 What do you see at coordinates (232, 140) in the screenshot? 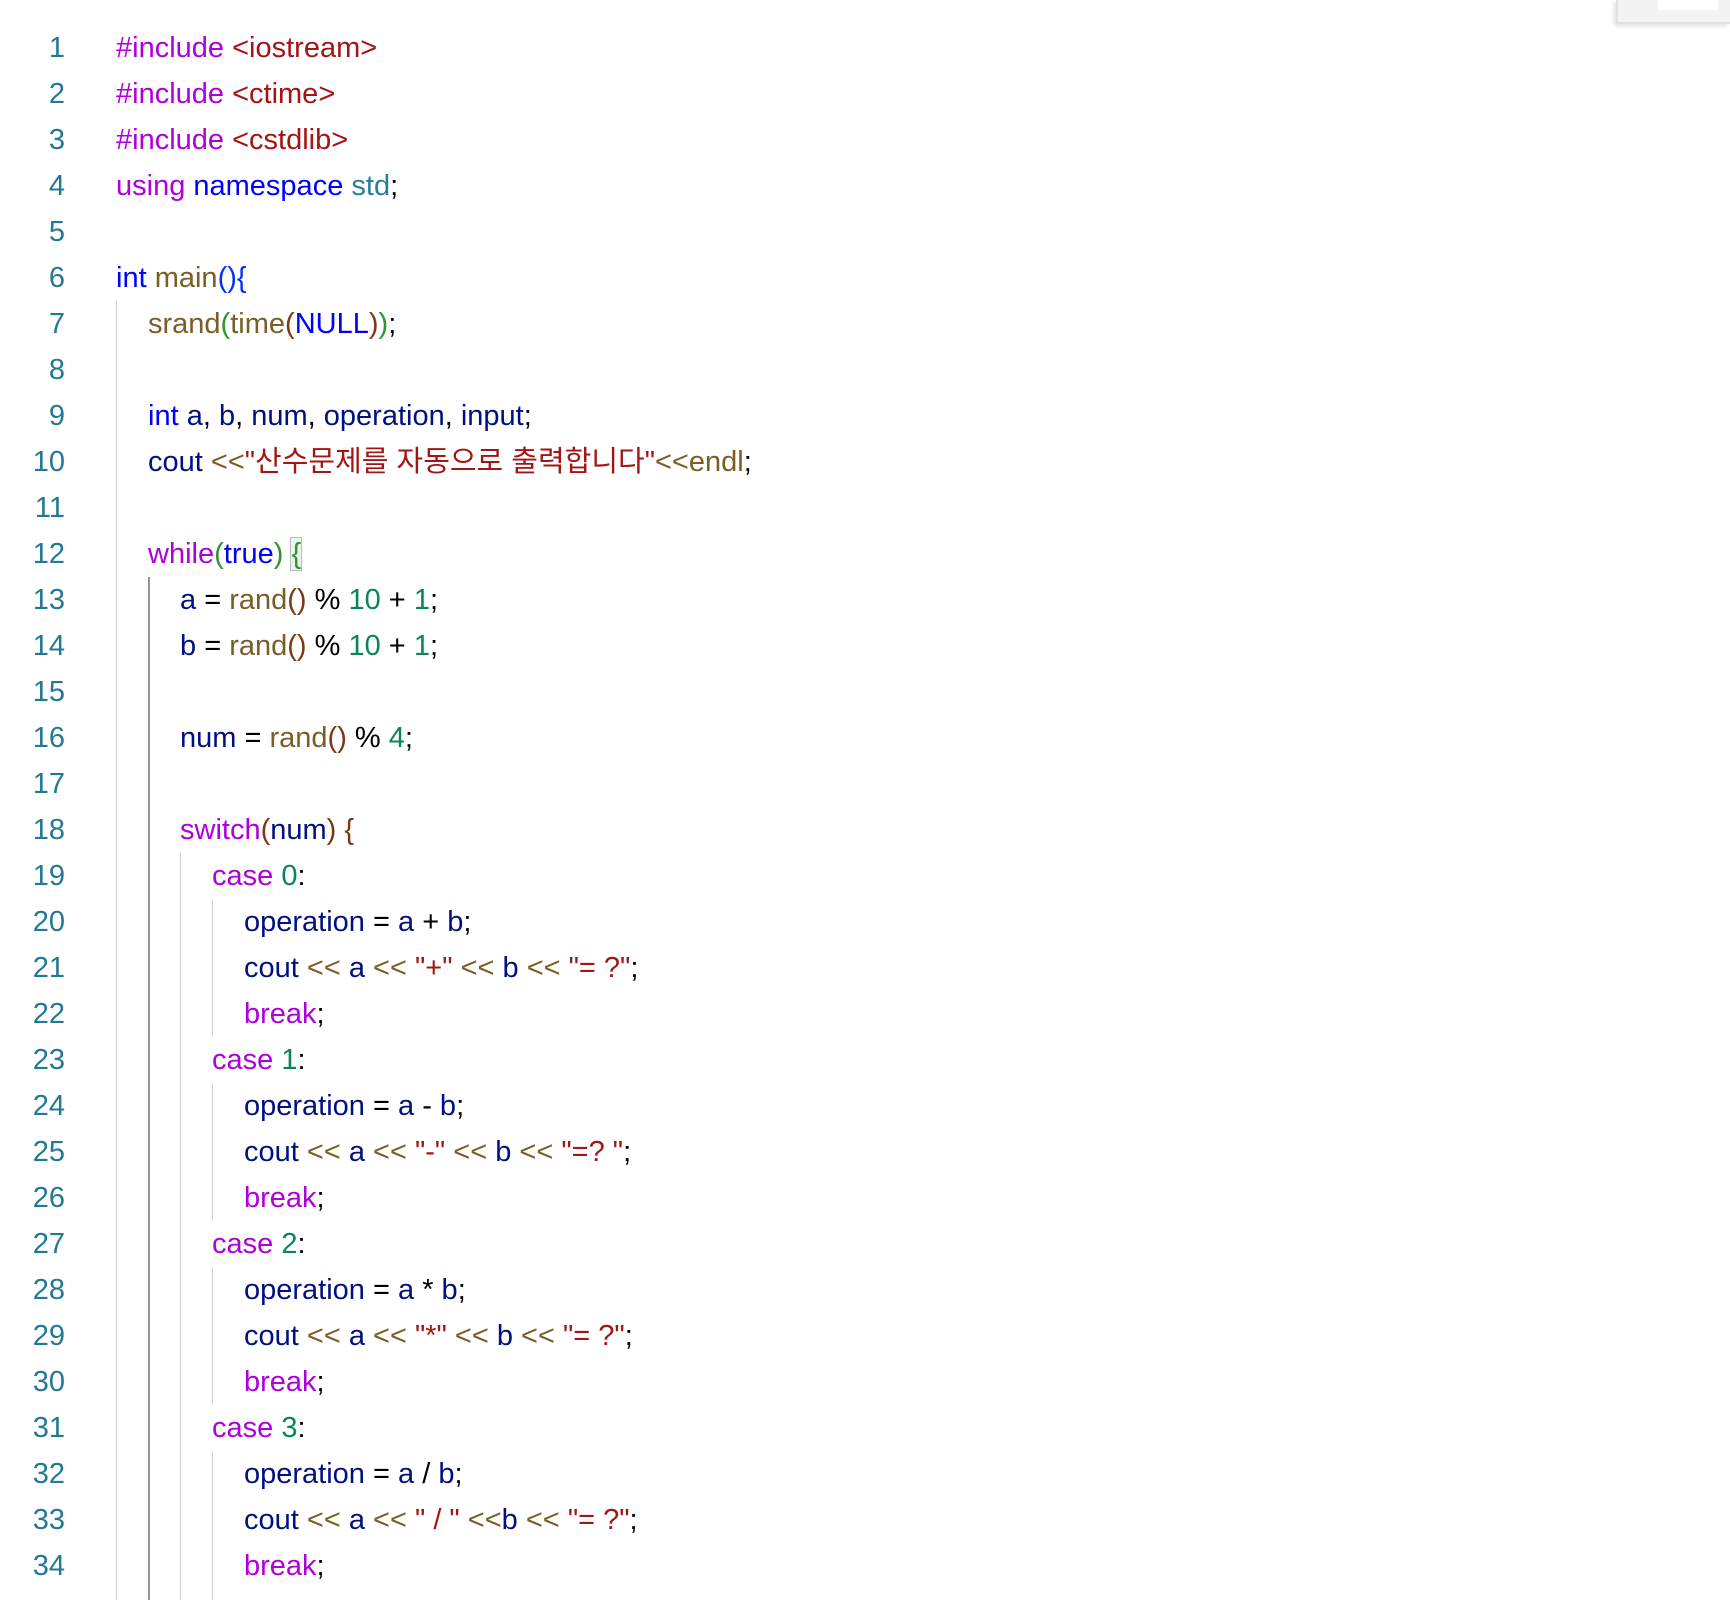
I see `line-code: #include <cstdlib>` at bounding box center [232, 140].